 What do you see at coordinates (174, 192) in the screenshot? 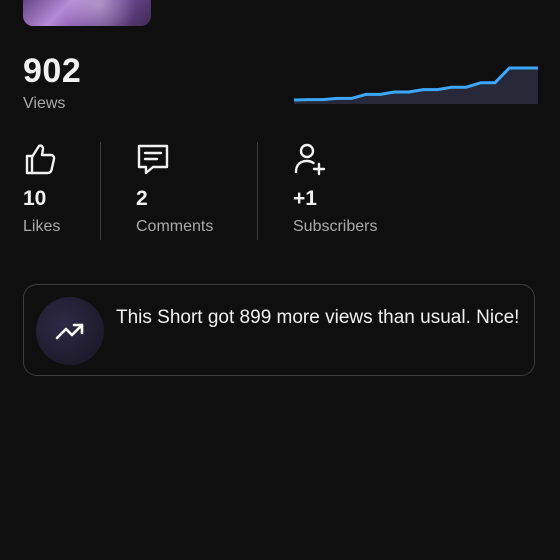
I see `stat-comments: 2 Comments` at bounding box center [174, 192].